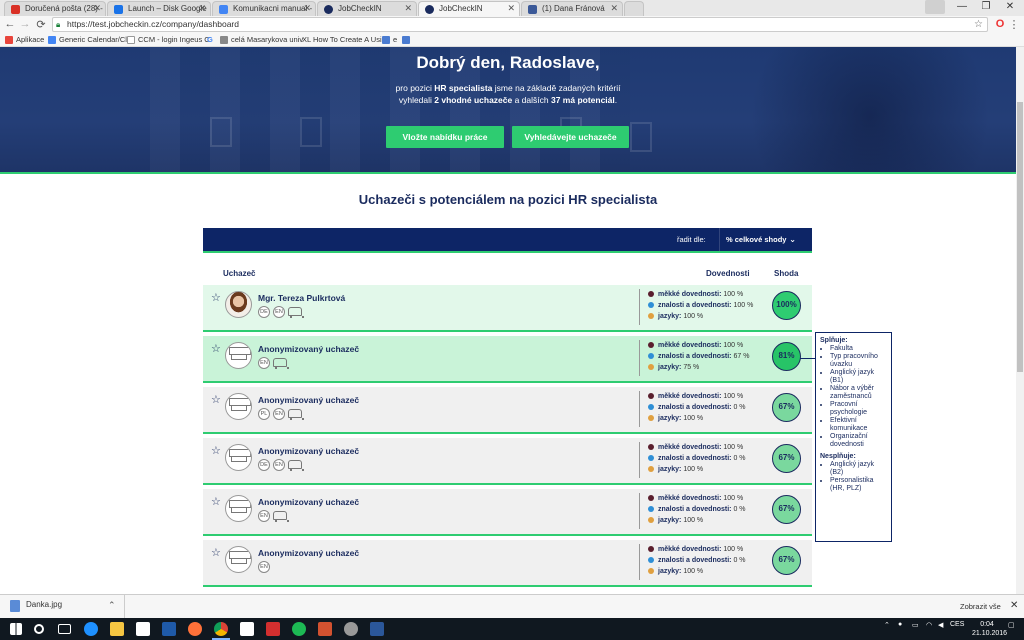 The height and width of the screenshot is (640, 1024). What do you see at coordinates (210, 40) in the screenshot?
I see `bookmark-google: G` at bounding box center [210, 40].